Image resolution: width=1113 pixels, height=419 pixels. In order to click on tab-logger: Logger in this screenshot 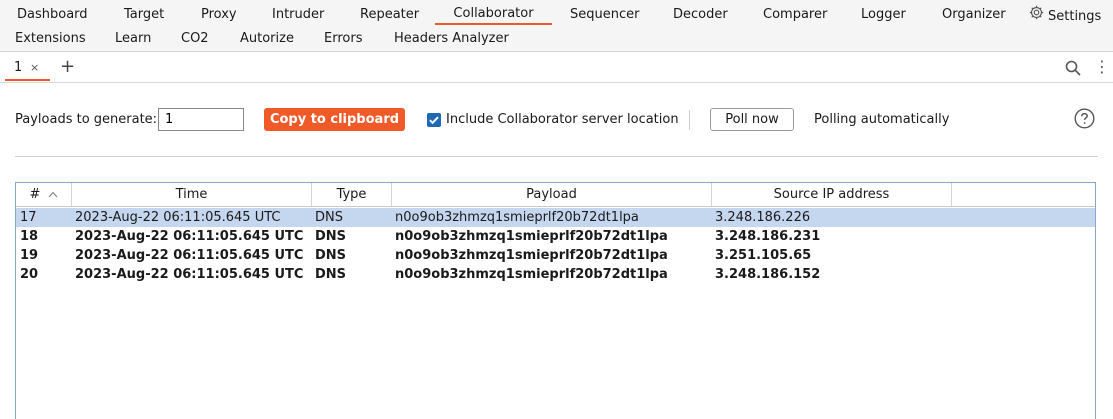, I will do `click(883, 15)`.